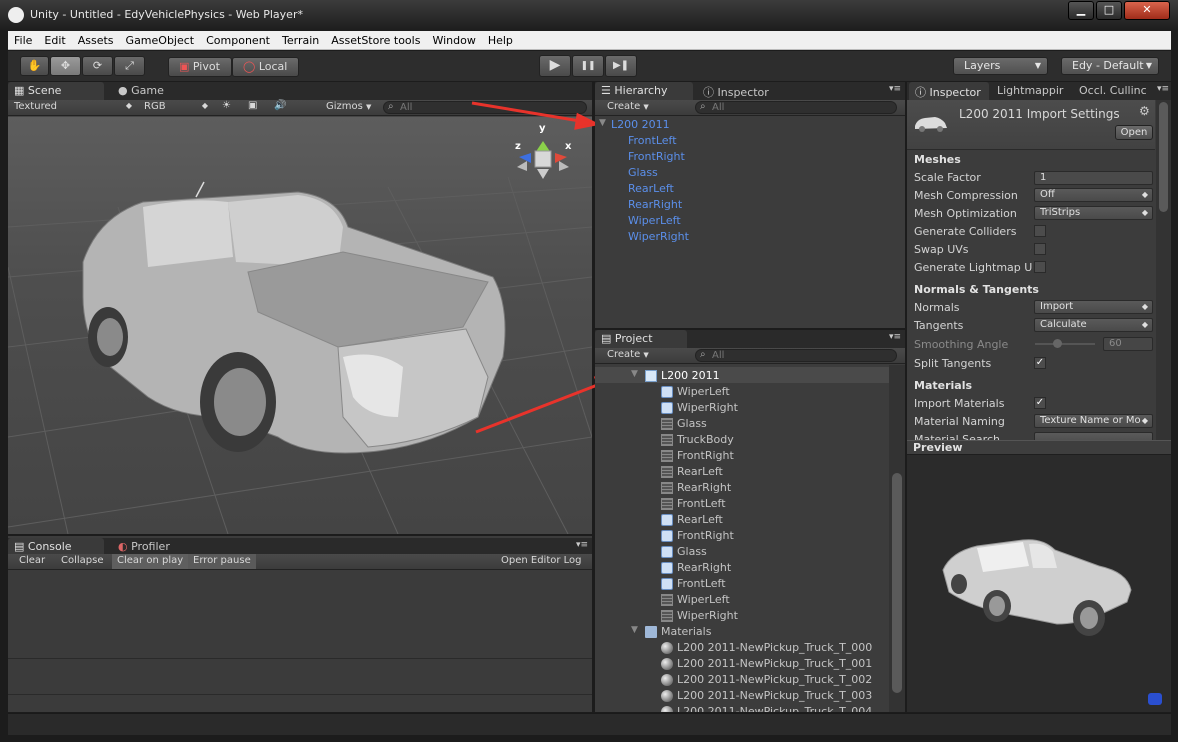 Image resolution: width=1178 pixels, height=742 pixels. I want to click on normals-dropdown: Import ◆, so click(1093, 307).